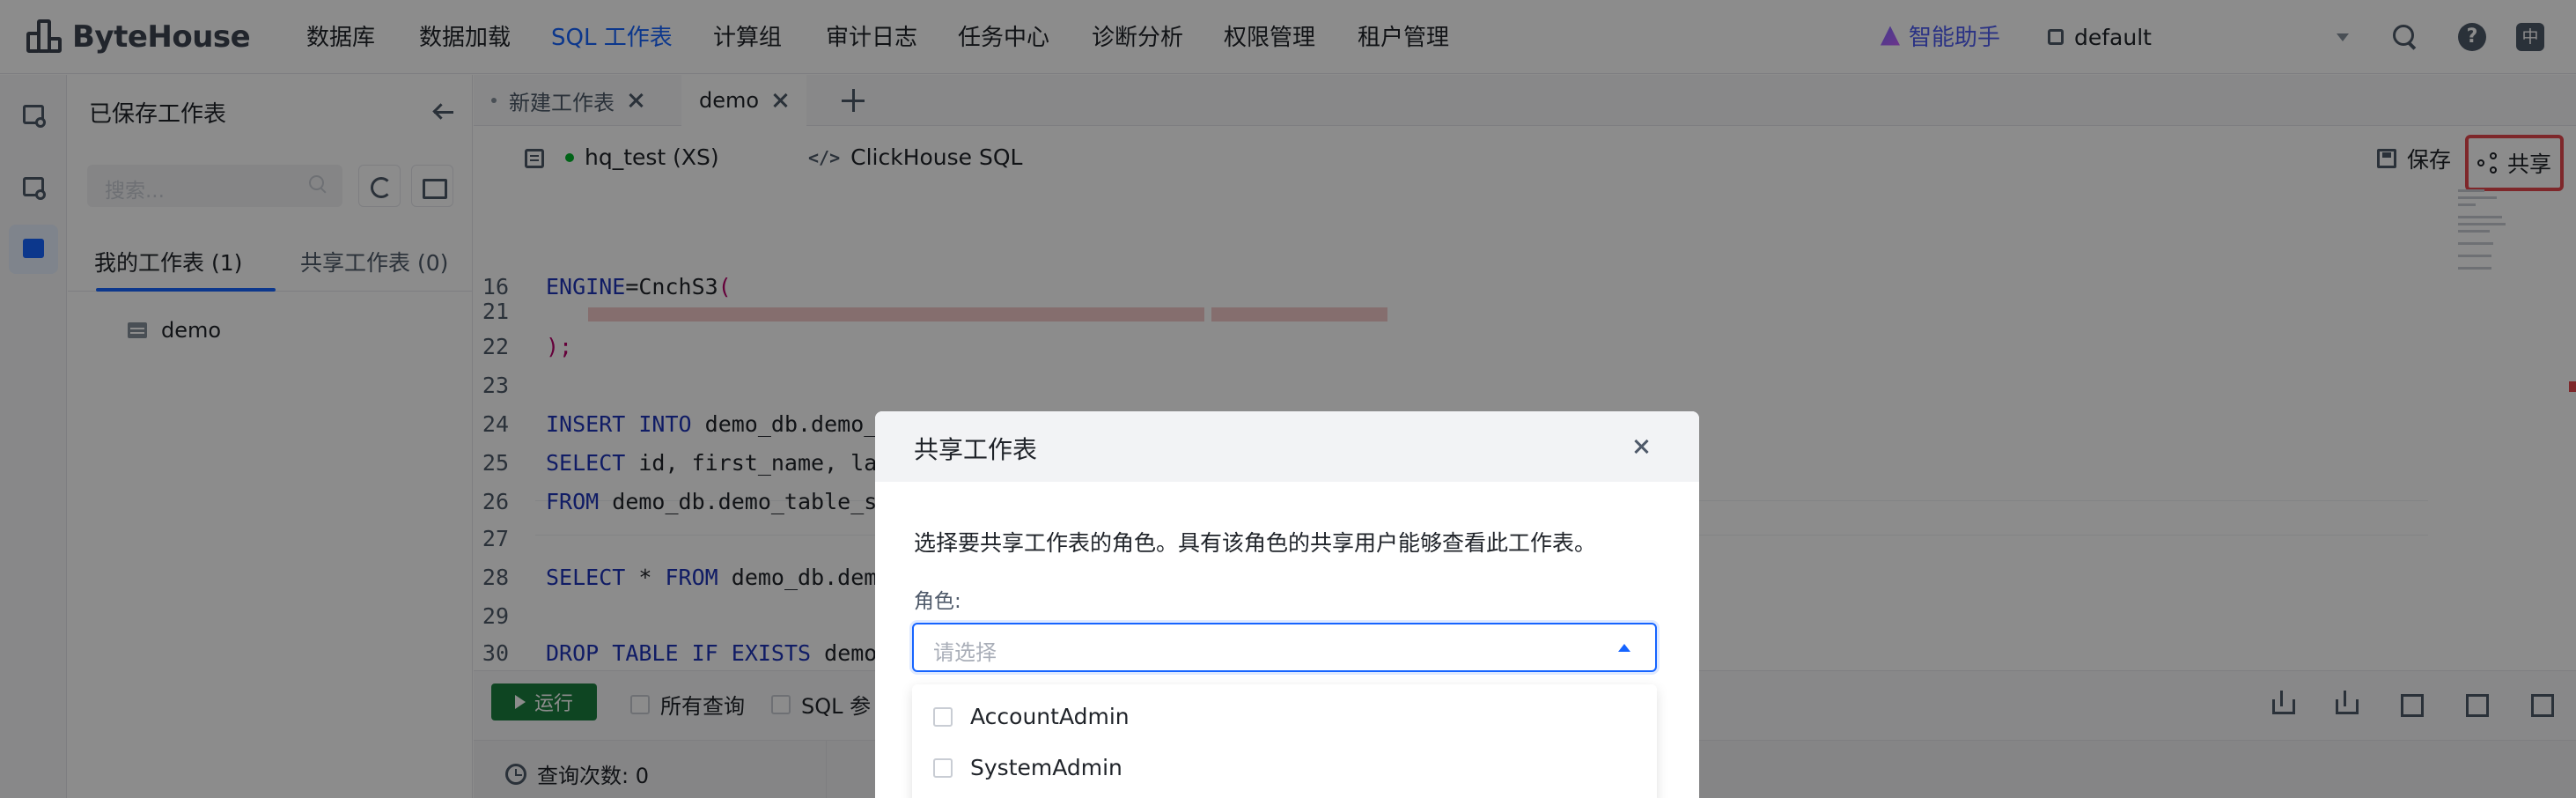  What do you see at coordinates (1285, 741) in the screenshot?
I see `role-dropdown-menu: AccountAdmin SystemAdmin` at bounding box center [1285, 741].